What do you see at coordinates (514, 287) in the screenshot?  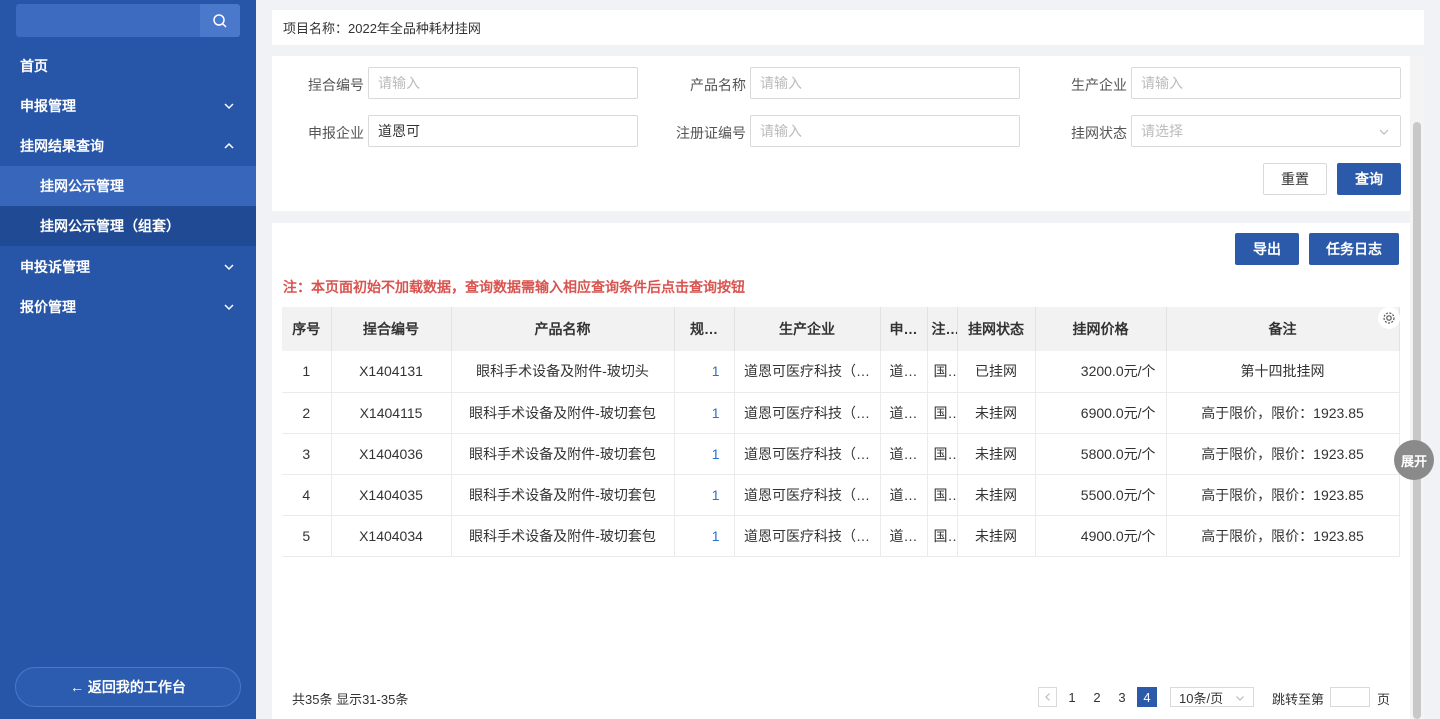 I see `notice-text: 注：本页面初始不加载数据，查询数据需输入相应查询条件后点击查询按钮` at bounding box center [514, 287].